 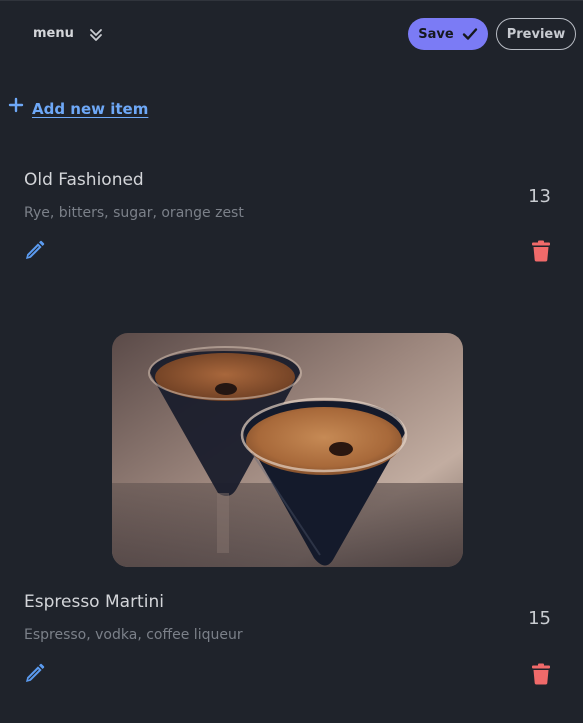 What do you see at coordinates (134, 213) in the screenshot?
I see `item-description: Rye, bitters, sugar, orange zest` at bounding box center [134, 213].